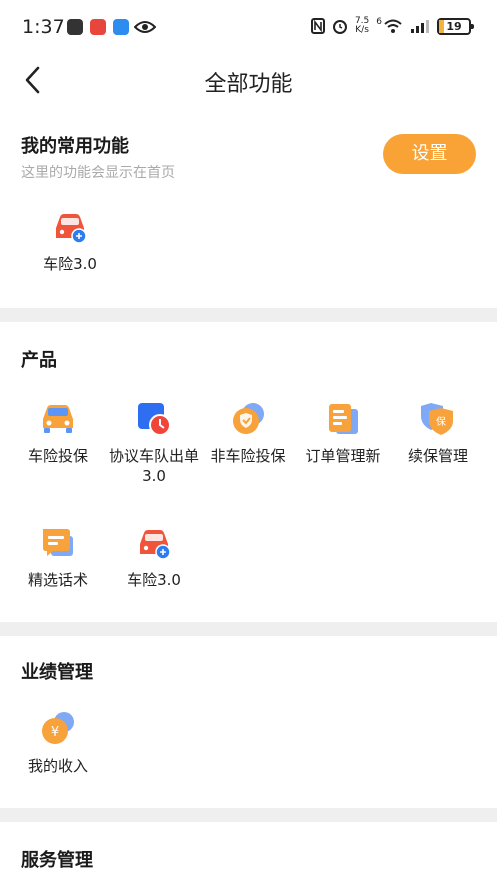  I want to click on function-item-label: 订单管理新, so click(343, 456).